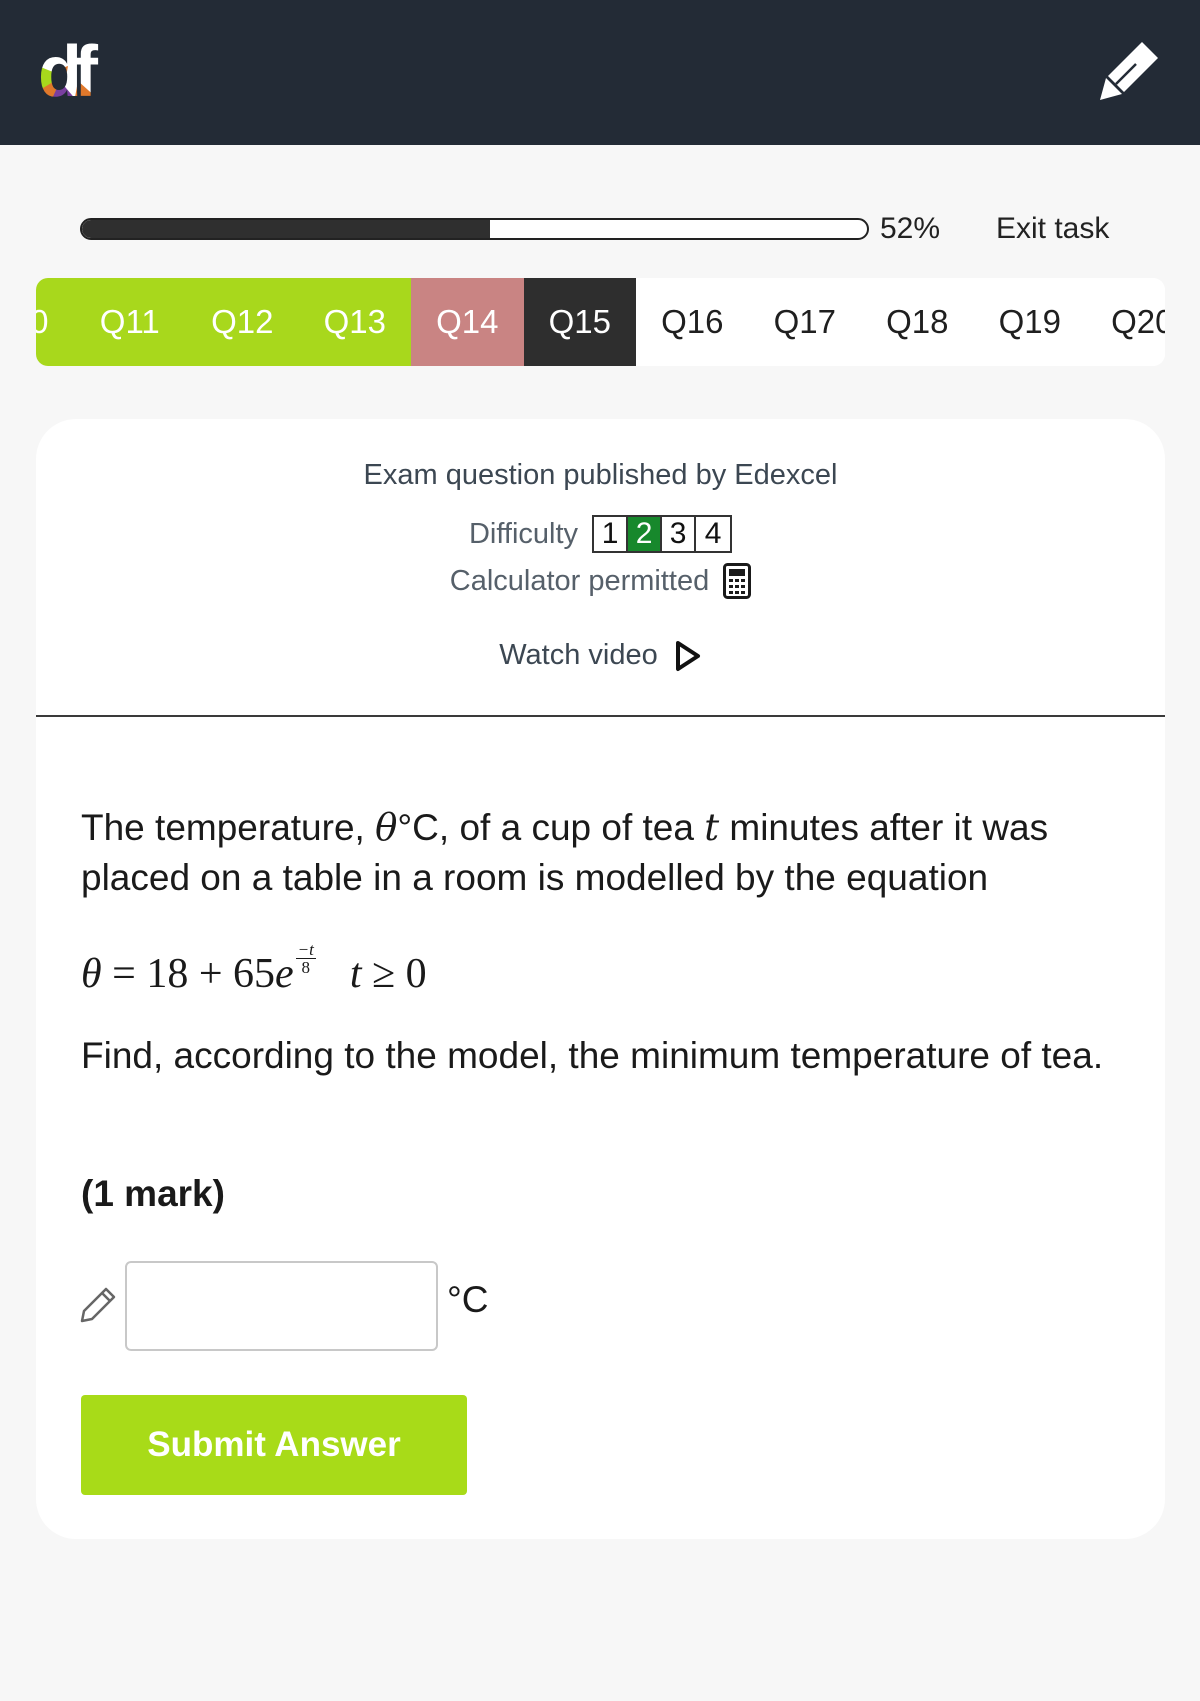  Describe the element at coordinates (917, 322) in the screenshot. I see `tab-q18: Q18` at that location.